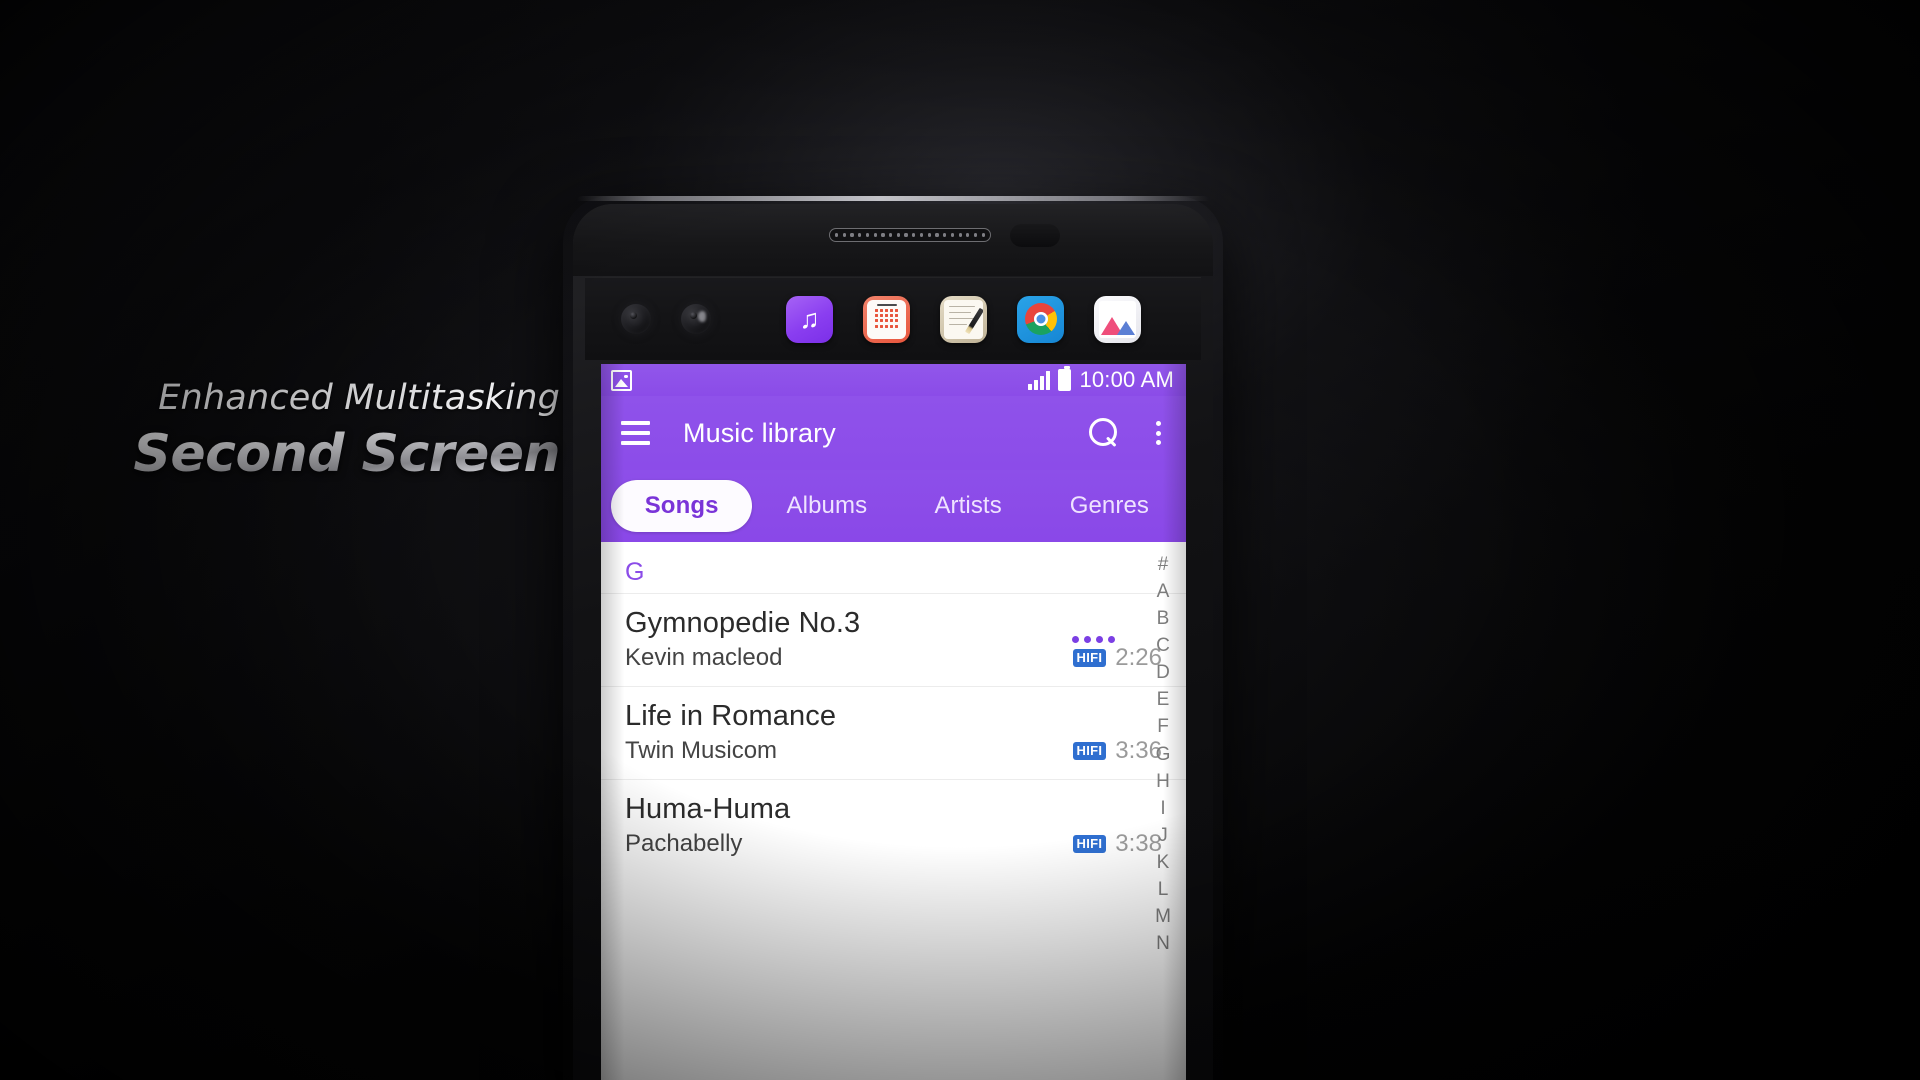  Describe the element at coordinates (1163, 781) in the screenshot. I see `alpha-index-item: H` at that location.